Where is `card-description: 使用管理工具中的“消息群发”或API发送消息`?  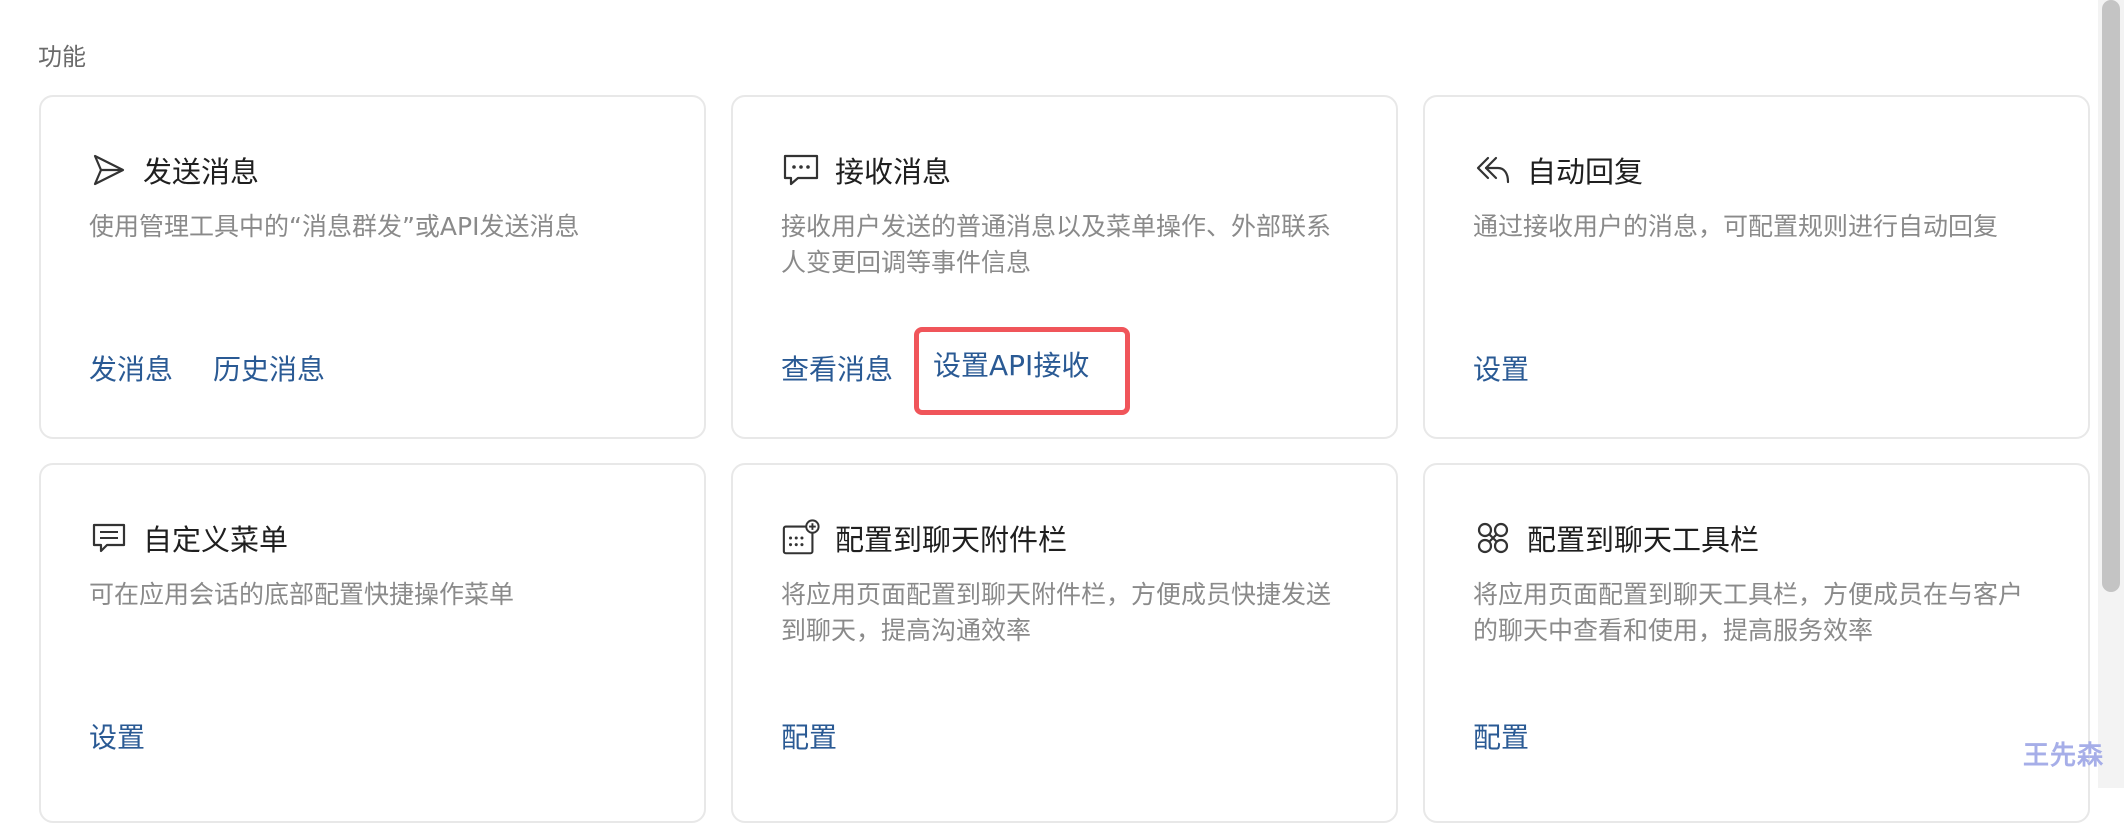 card-description: 使用管理工具中的“消息群发”或API发送消息 is located at coordinates (334, 226).